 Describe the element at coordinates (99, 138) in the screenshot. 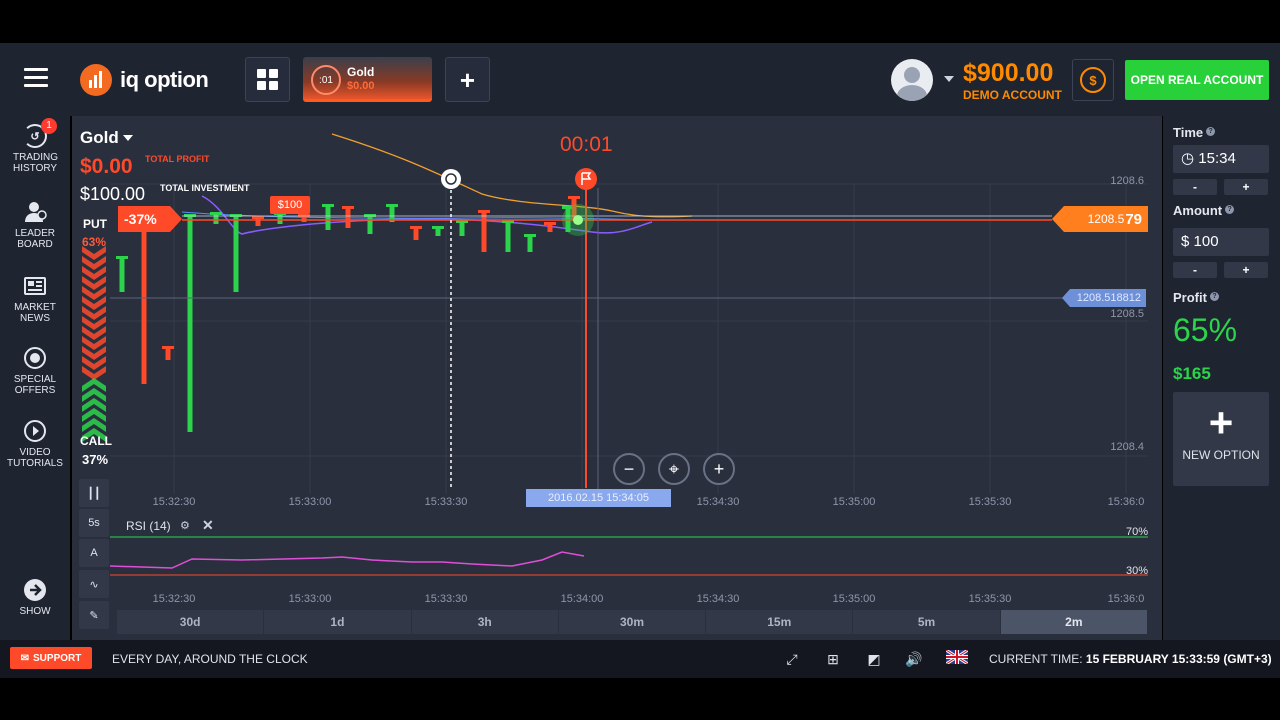

I see `chart-asset-selector: Gold` at that location.